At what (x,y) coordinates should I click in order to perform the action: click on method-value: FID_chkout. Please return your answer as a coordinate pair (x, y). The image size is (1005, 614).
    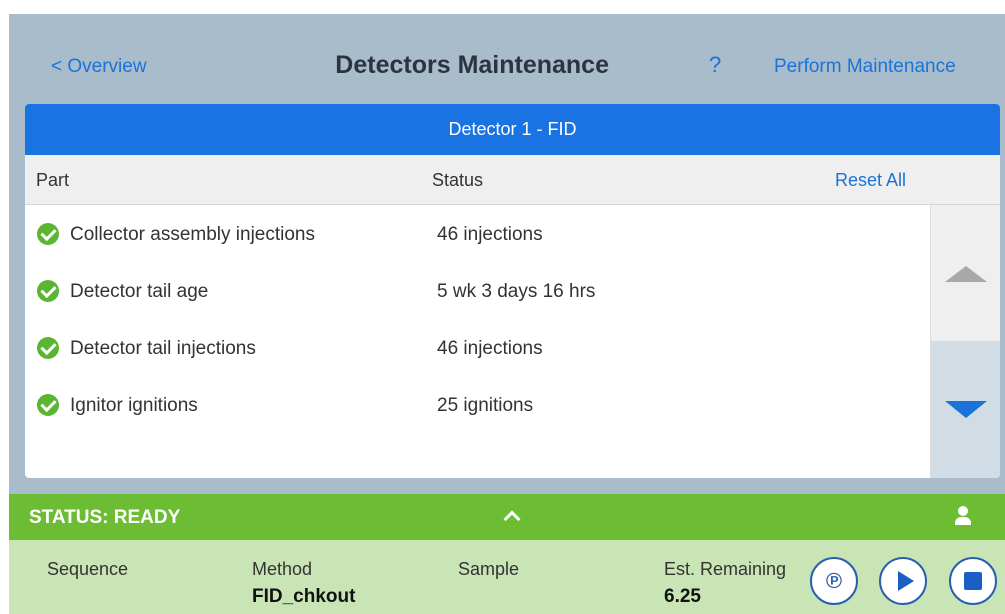
    Looking at the image, I should click on (304, 596).